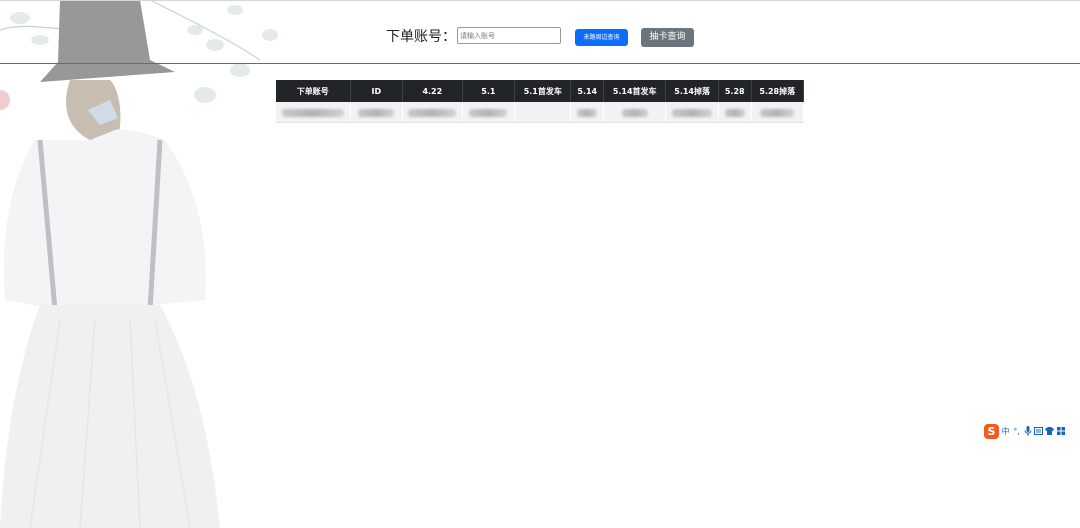  I want to click on column-header: 5.1首发车, so click(543, 91).